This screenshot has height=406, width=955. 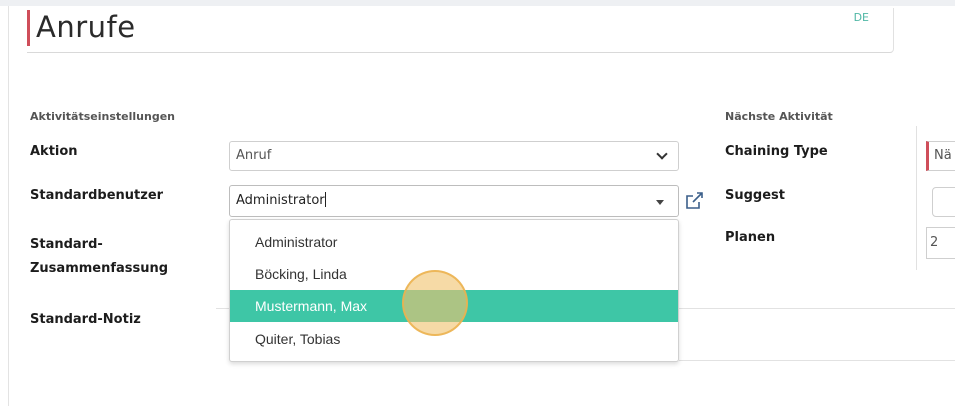 What do you see at coordinates (97, 195) in the screenshot?
I see `standardbenutzer-label: Standardbenutzer` at bounding box center [97, 195].